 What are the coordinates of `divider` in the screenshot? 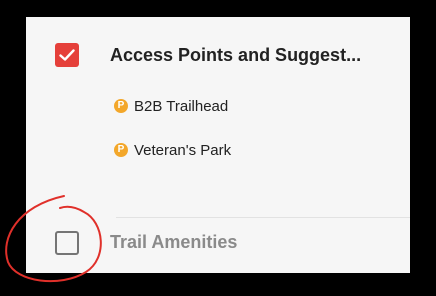 It's located at (263, 217).